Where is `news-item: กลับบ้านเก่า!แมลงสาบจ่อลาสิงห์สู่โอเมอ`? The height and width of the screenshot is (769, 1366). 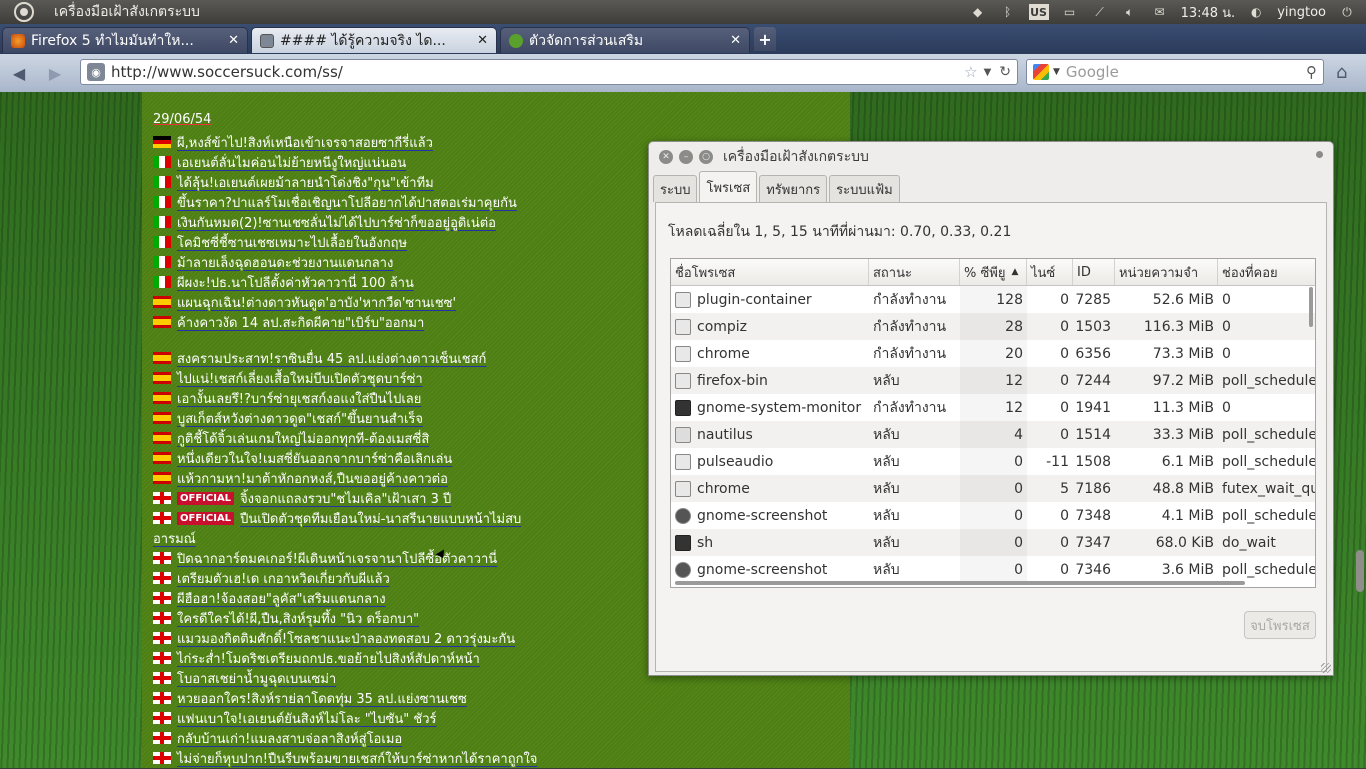 news-item: กลับบ้านเก่า!แมลงสาบจ่อลาสิงห์สู่โอเมอ is located at coordinates (277, 738).